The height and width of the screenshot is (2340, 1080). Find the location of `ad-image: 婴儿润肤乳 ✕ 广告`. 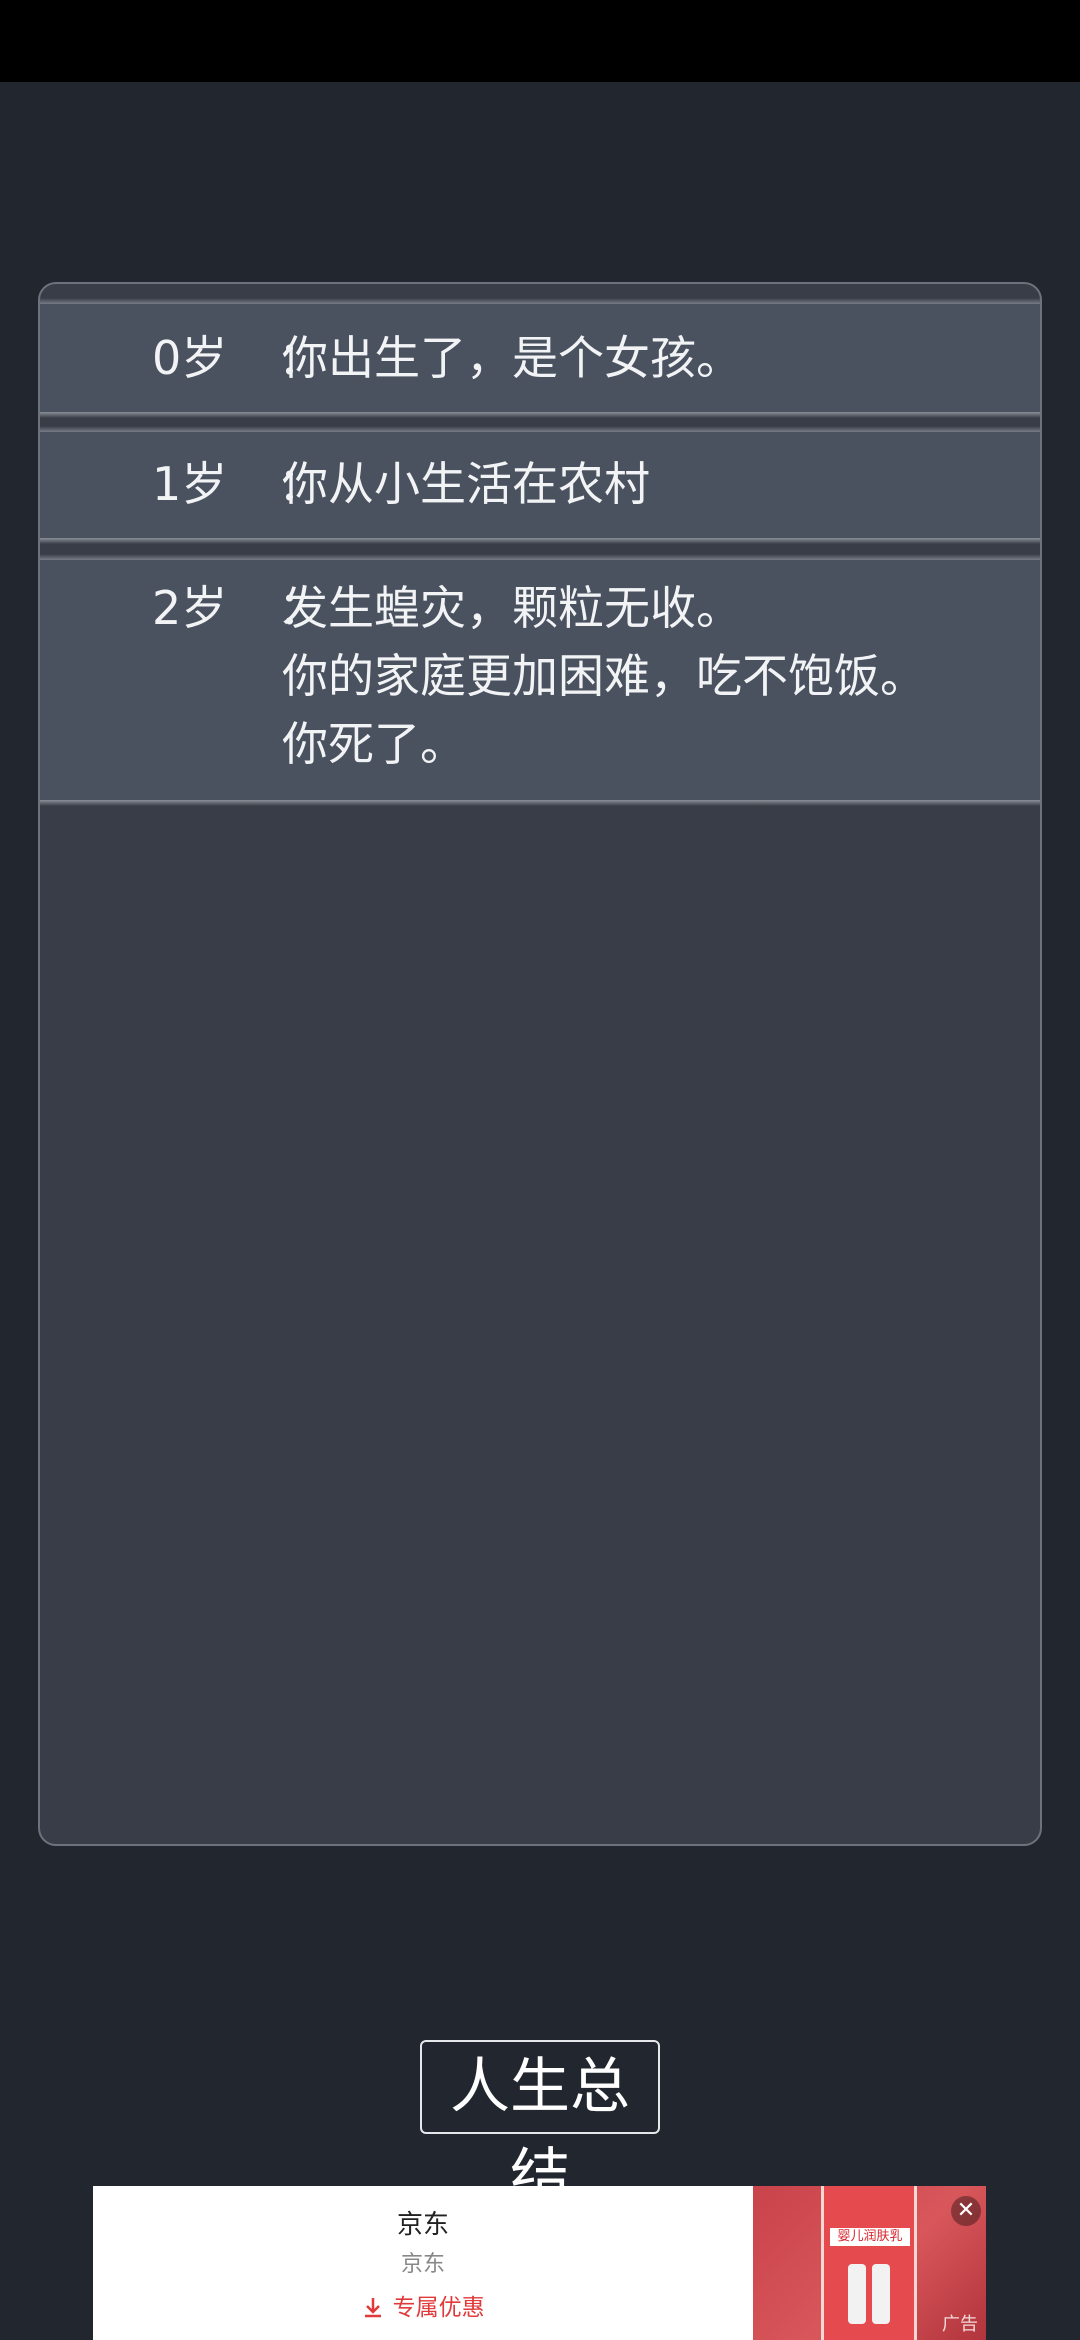

ad-image: 婴儿润肤乳 ✕ 广告 is located at coordinates (869, 2263).